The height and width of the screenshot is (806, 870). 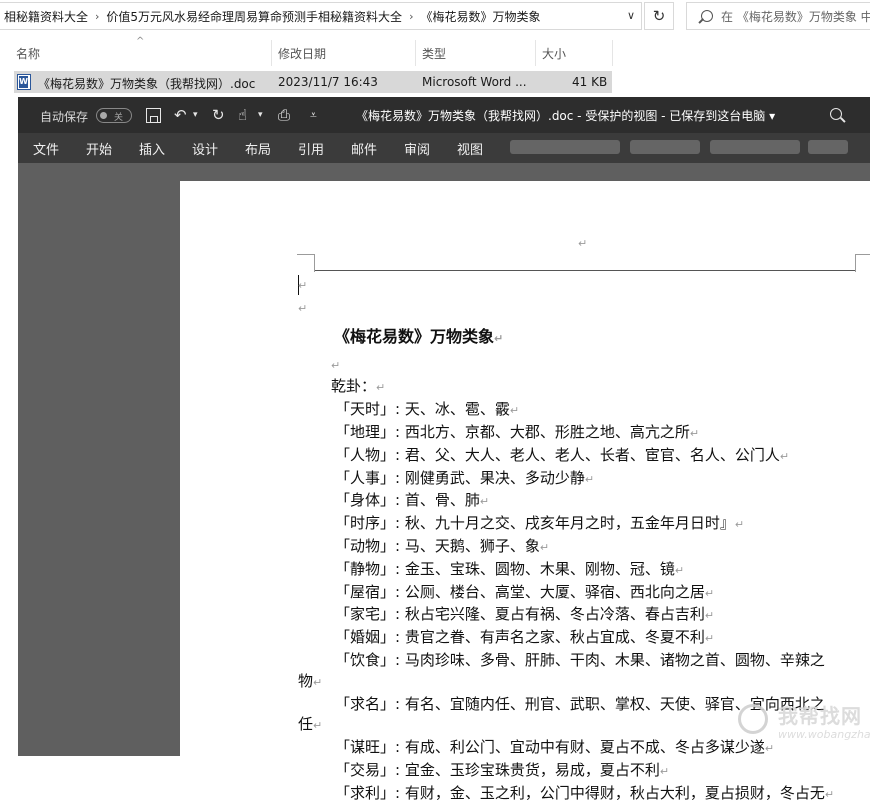 What do you see at coordinates (578, 387) in the screenshot?
I see `section-heading: 乾卦：↵` at bounding box center [578, 387].